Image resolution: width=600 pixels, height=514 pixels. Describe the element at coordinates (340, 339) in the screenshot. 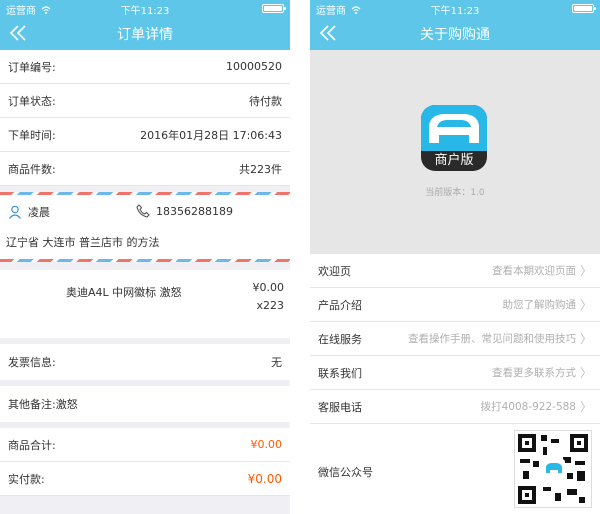

I see `menu-label: 在线服务` at that location.